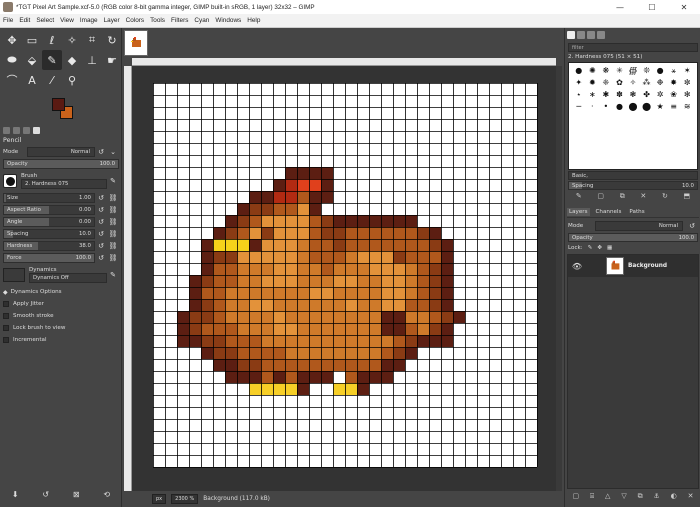 The width and height of the screenshot is (700, 507). What do you see at coordinates (113, 275) in the screenshot?
I see `edit-dynamics-icon: ✎` at bounding box center [113, 275].